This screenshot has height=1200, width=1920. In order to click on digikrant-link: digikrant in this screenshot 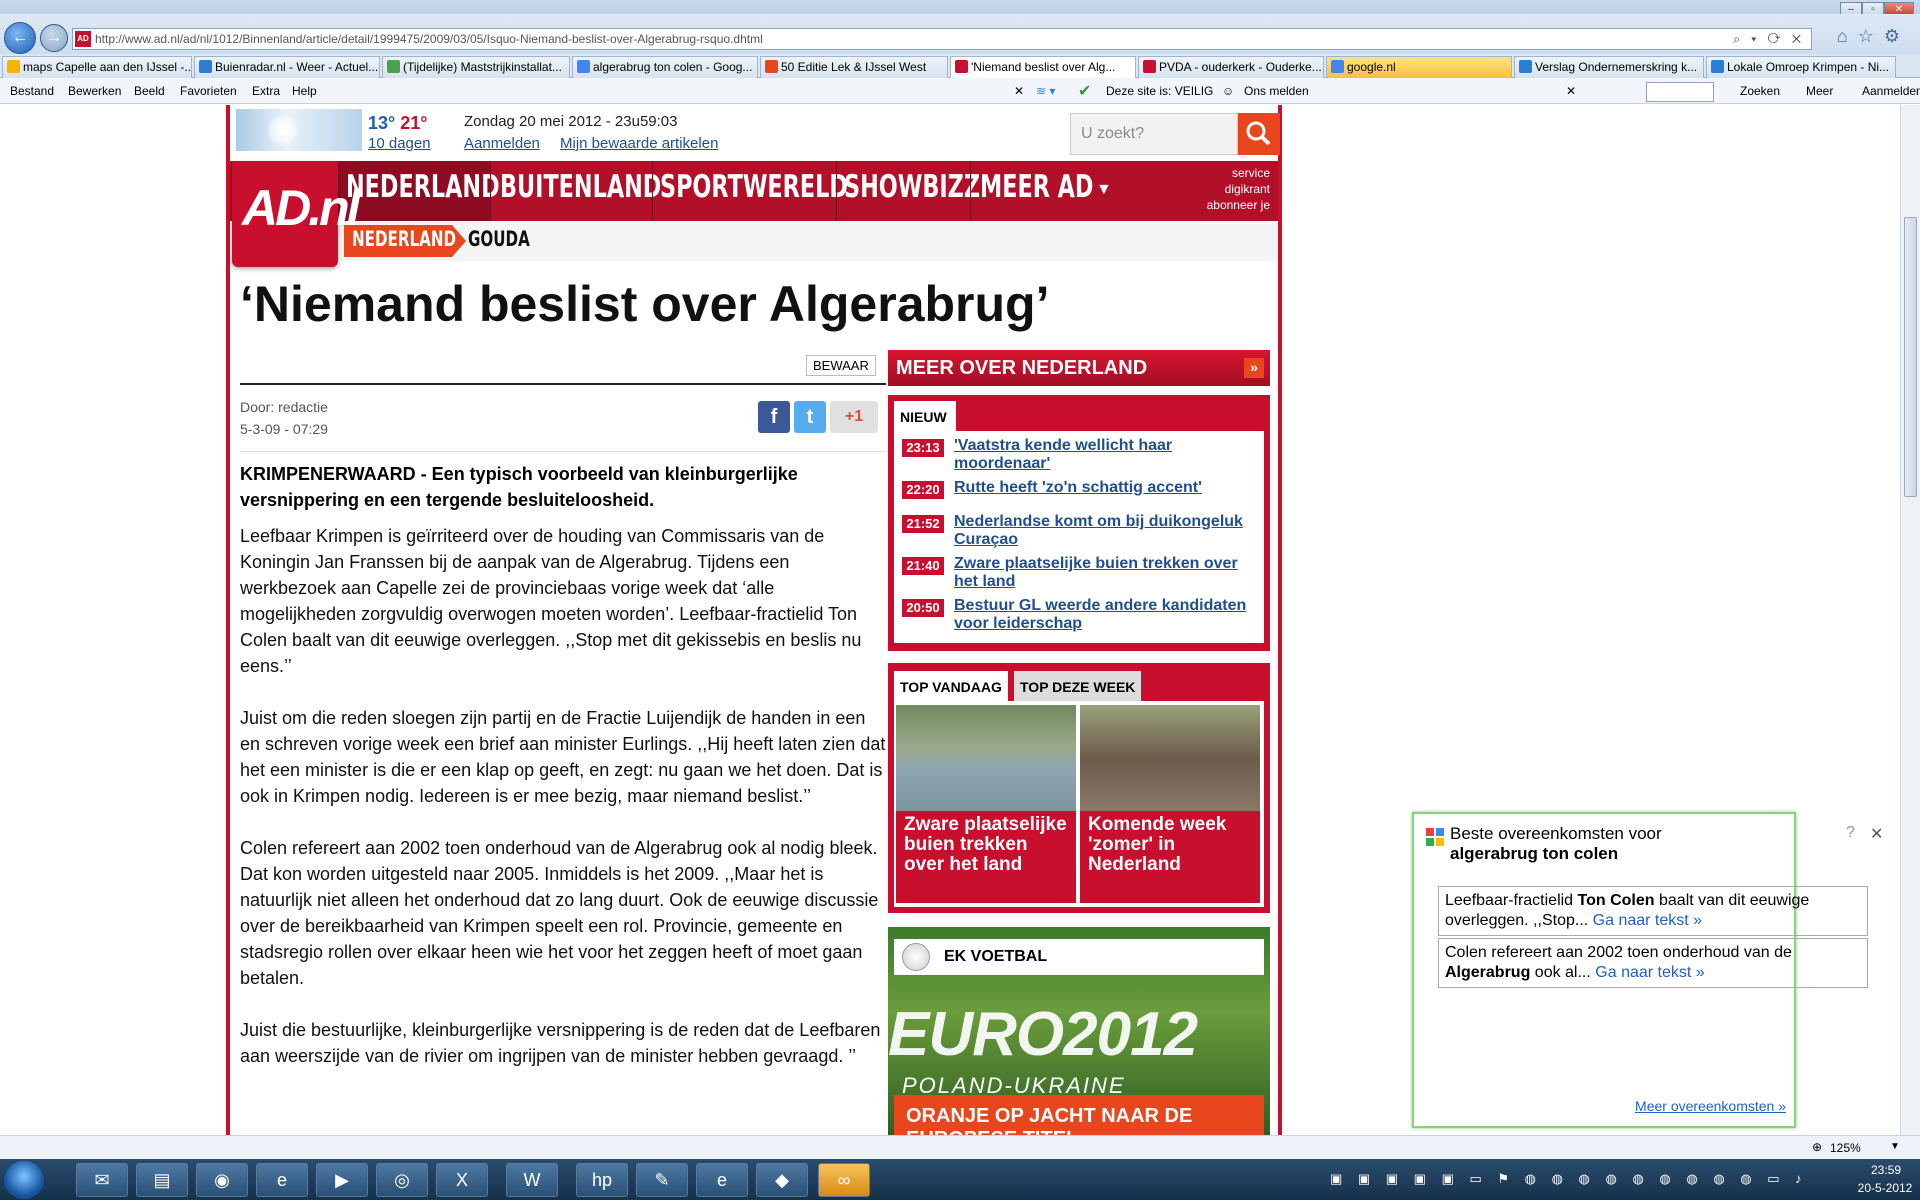, I will do `click(1230, 189)`.